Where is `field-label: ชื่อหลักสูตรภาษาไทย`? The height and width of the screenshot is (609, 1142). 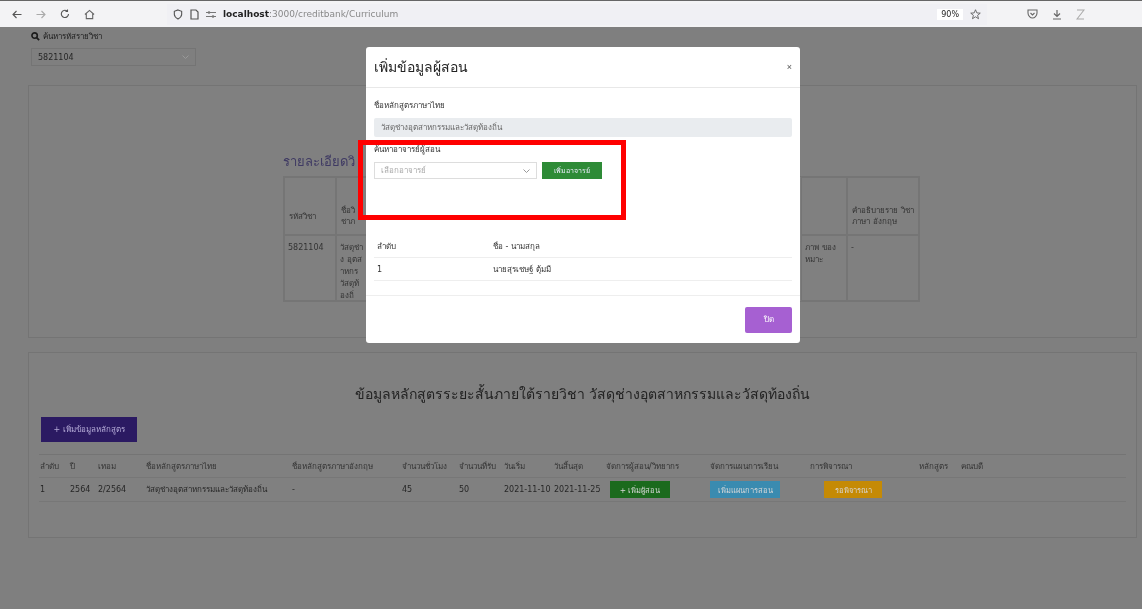 field-label: ชื่อหลักสูตรภาษาไทย is located at coordinates (410, 105).